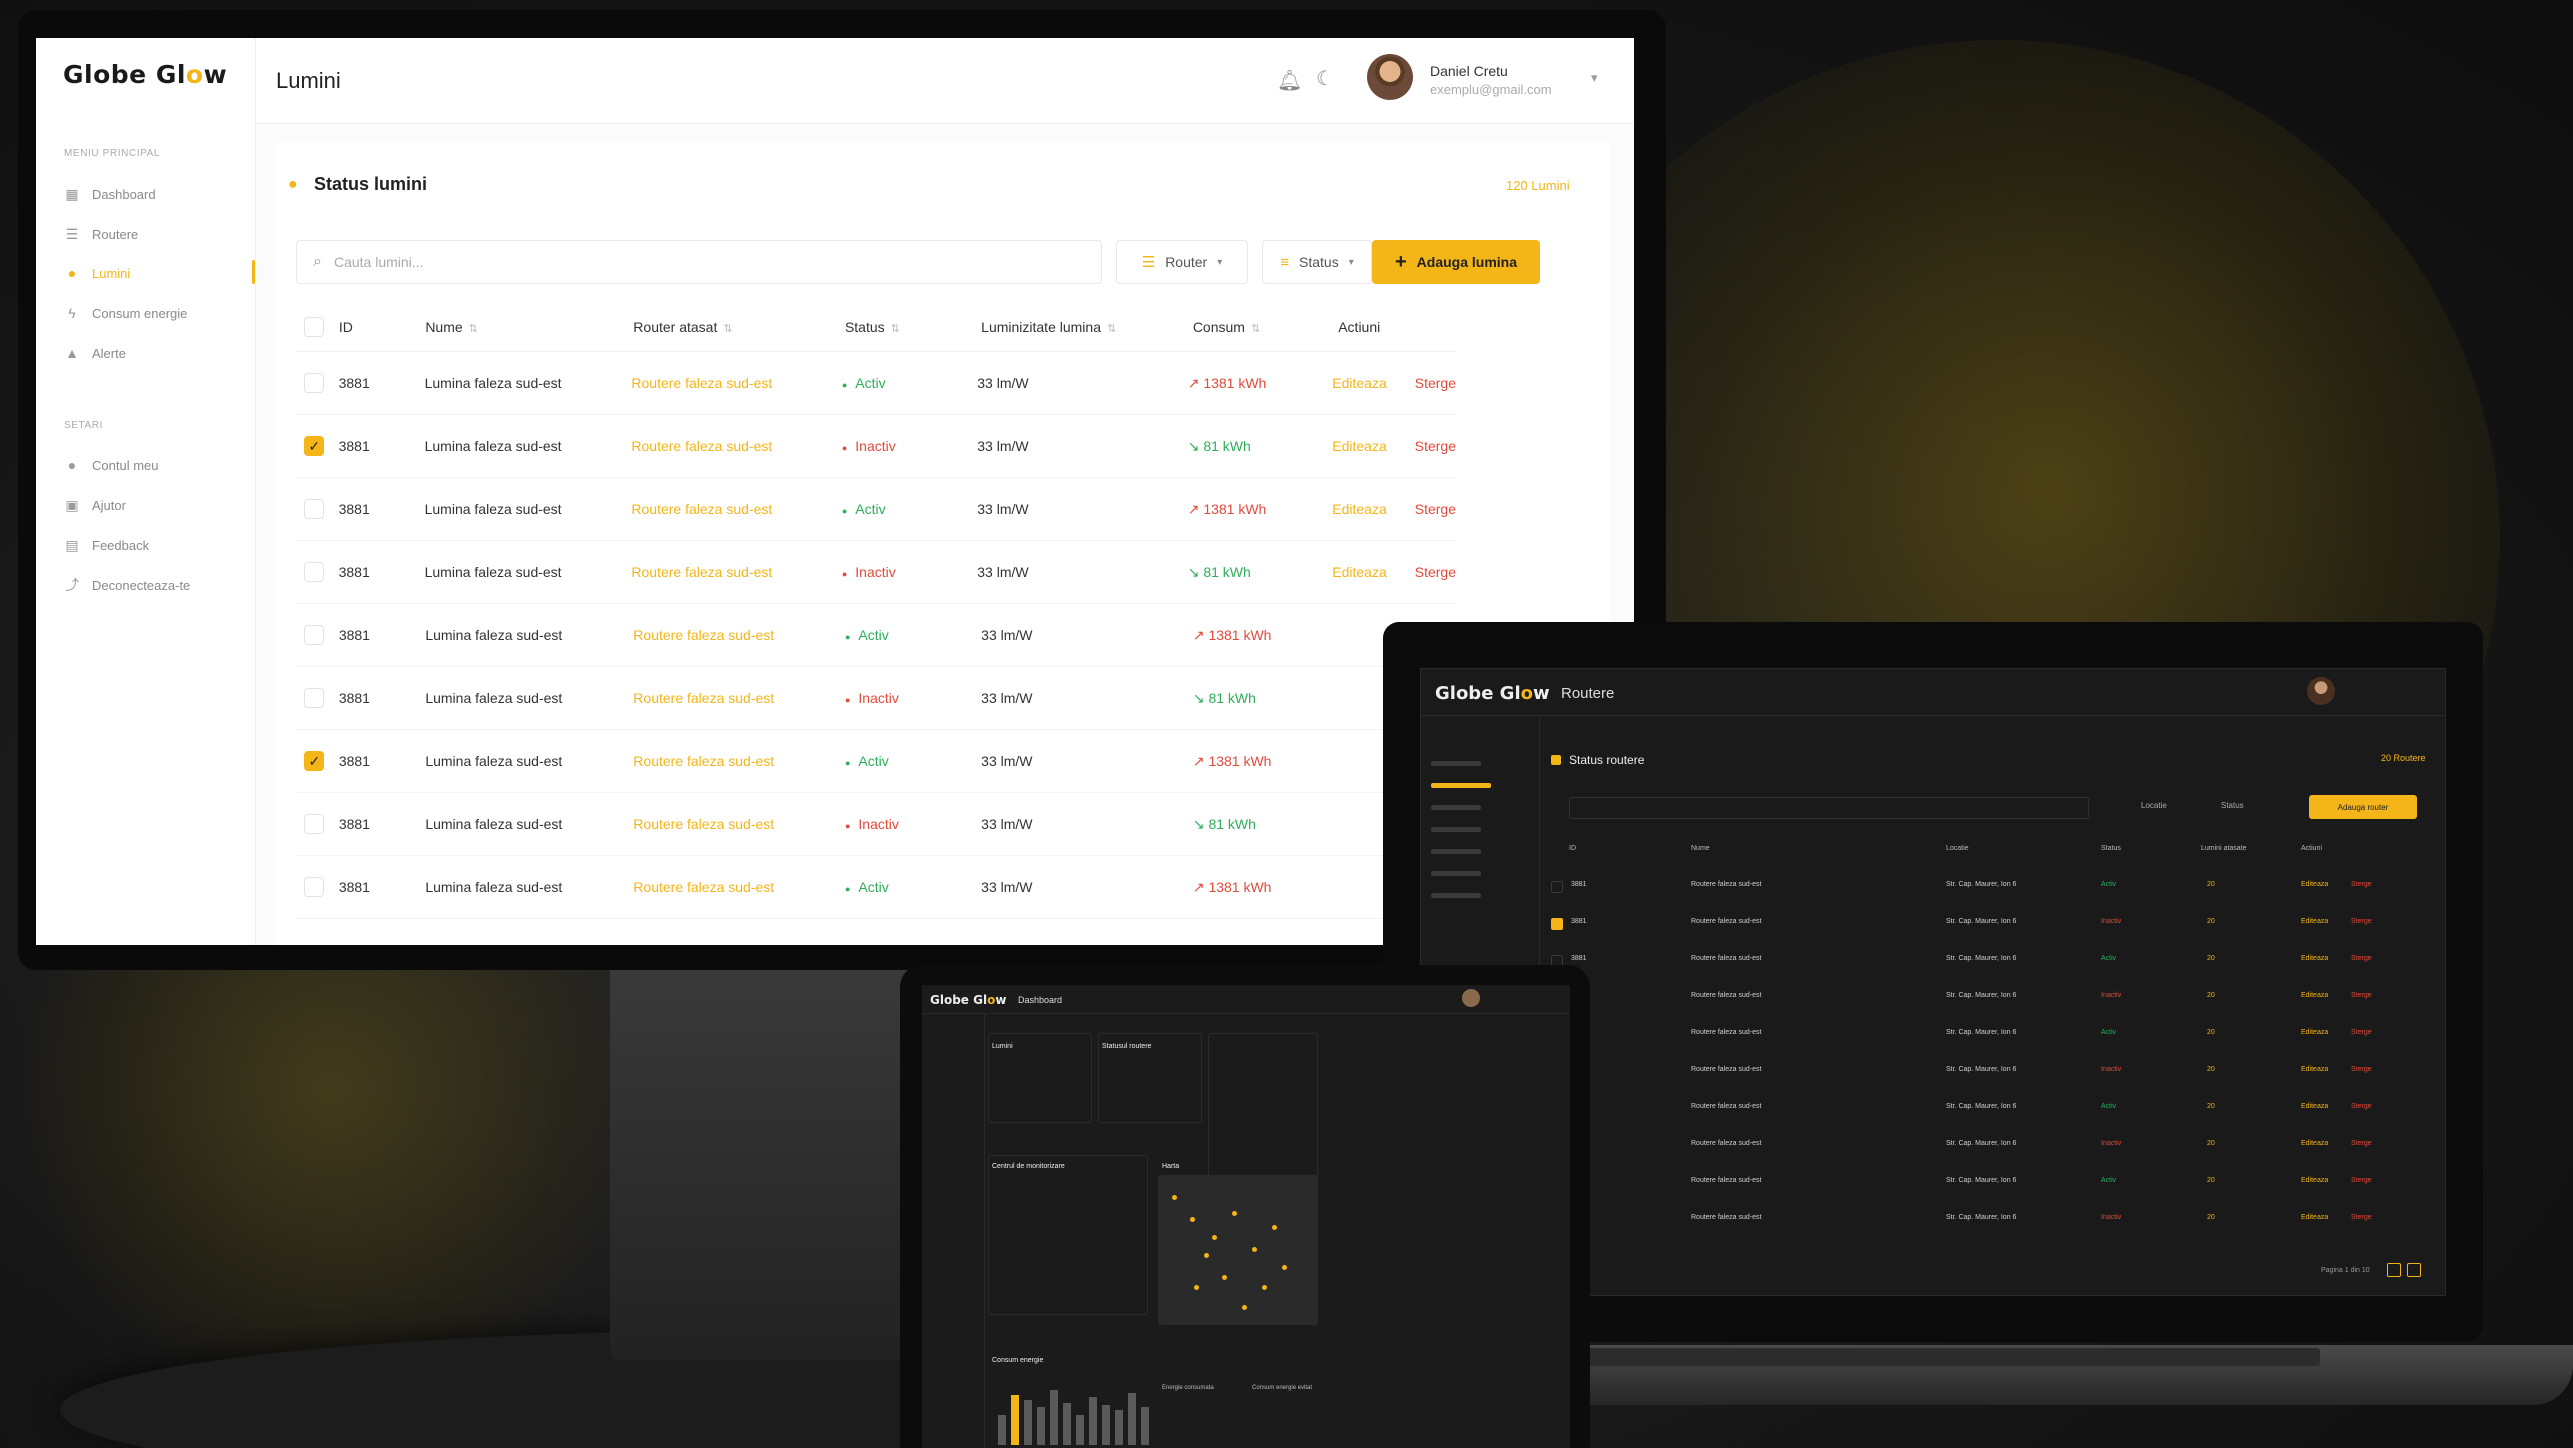 This screenshot has height=1448, width=2573. Describe the element at coordinates (2232, 805) in the screenshot. I see `status-filter: Status` at that location.